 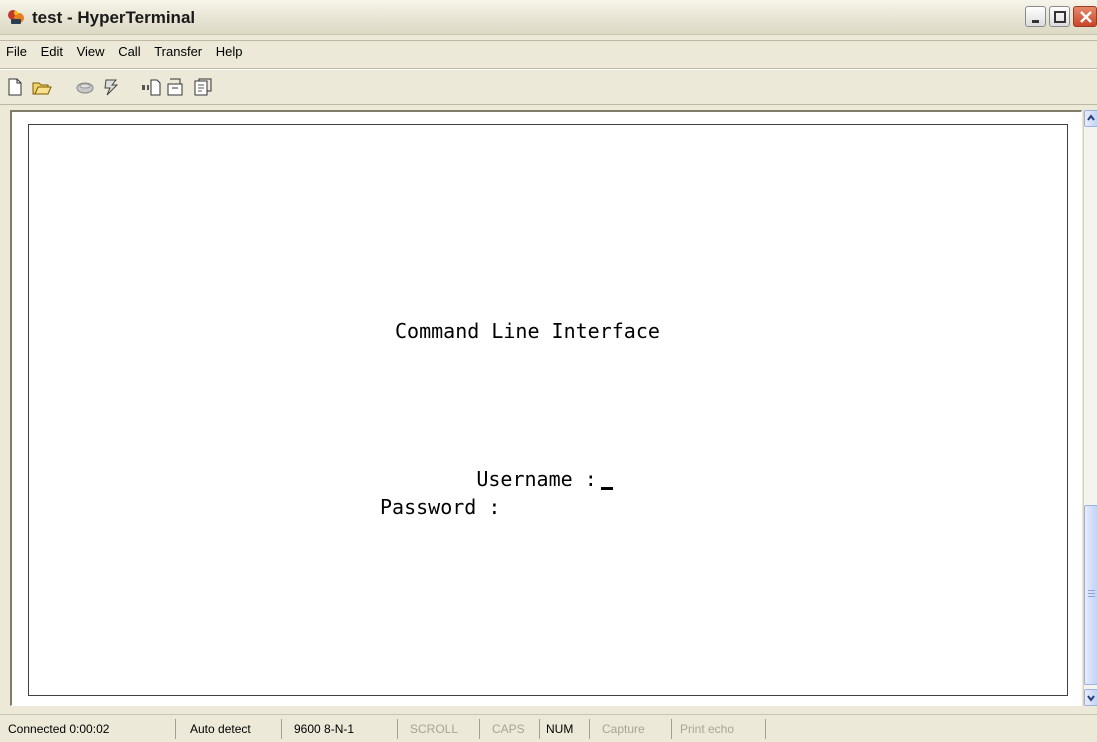 What do you see at coordinates (443, 729) in the screenshot?
I see `status-scroll: SCROLL` at bounding box center [443, 729].